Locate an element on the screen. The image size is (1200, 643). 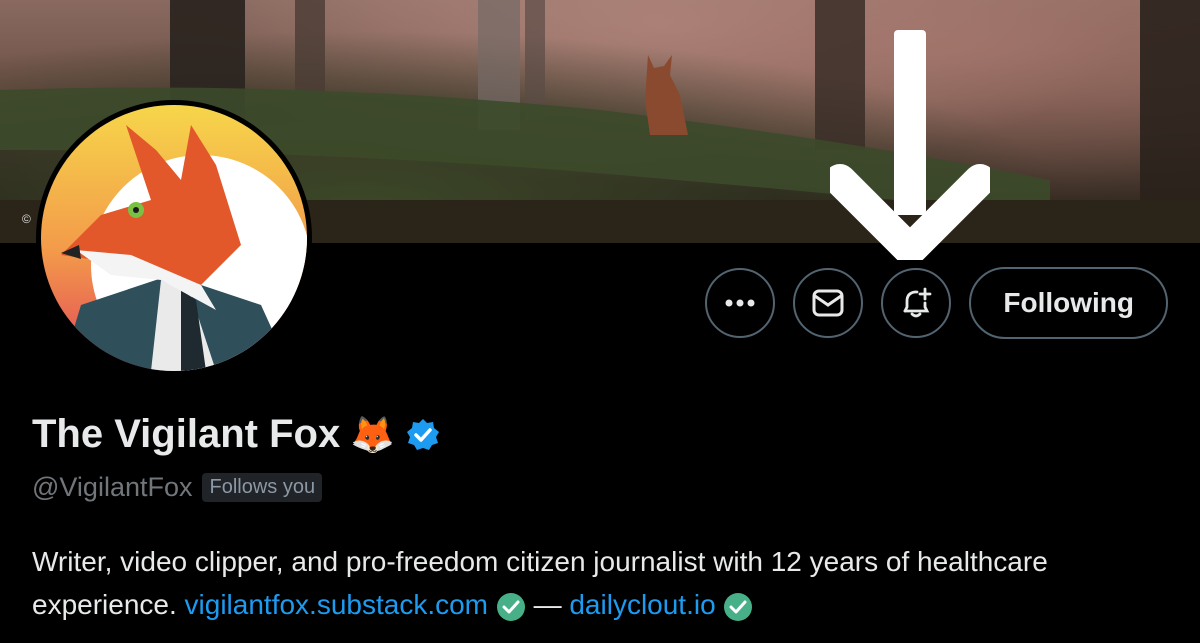
ellipsis-icon is located at coordinates (740, 303).